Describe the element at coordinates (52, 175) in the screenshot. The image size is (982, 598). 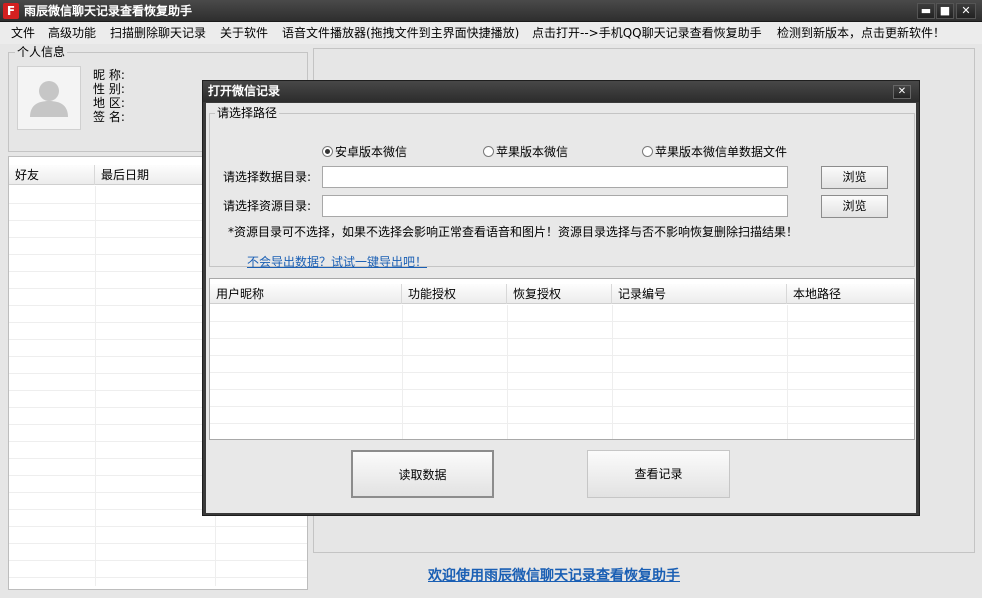
I see `column-header-friend: 好友` at that location.